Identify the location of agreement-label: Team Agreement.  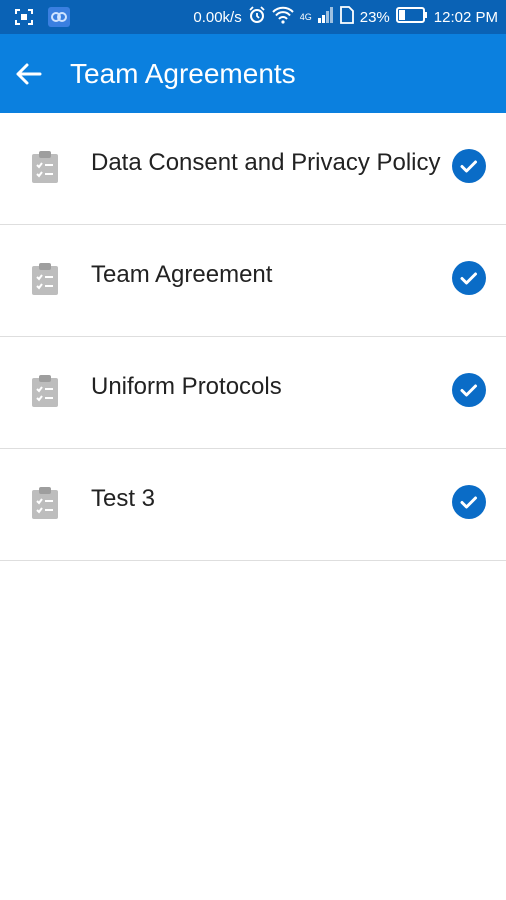
(182, 274).